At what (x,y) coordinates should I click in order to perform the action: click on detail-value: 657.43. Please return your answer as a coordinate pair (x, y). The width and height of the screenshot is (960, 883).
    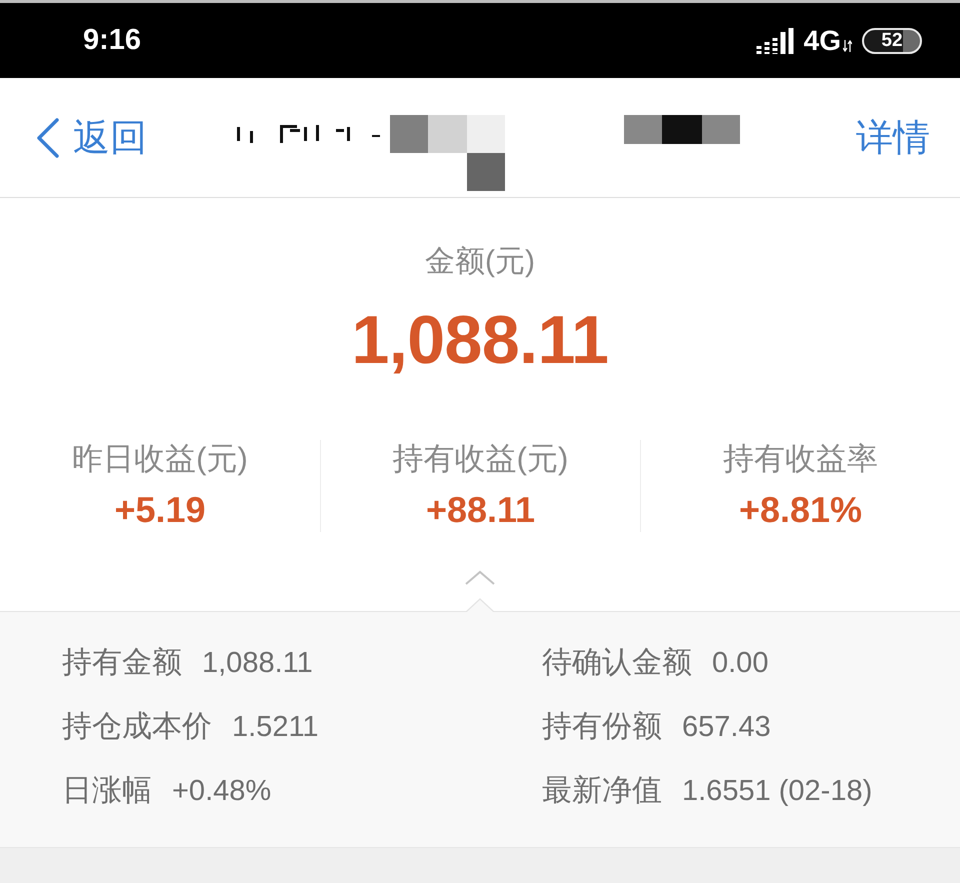
    Looking at the image, I should click on (726, 727).